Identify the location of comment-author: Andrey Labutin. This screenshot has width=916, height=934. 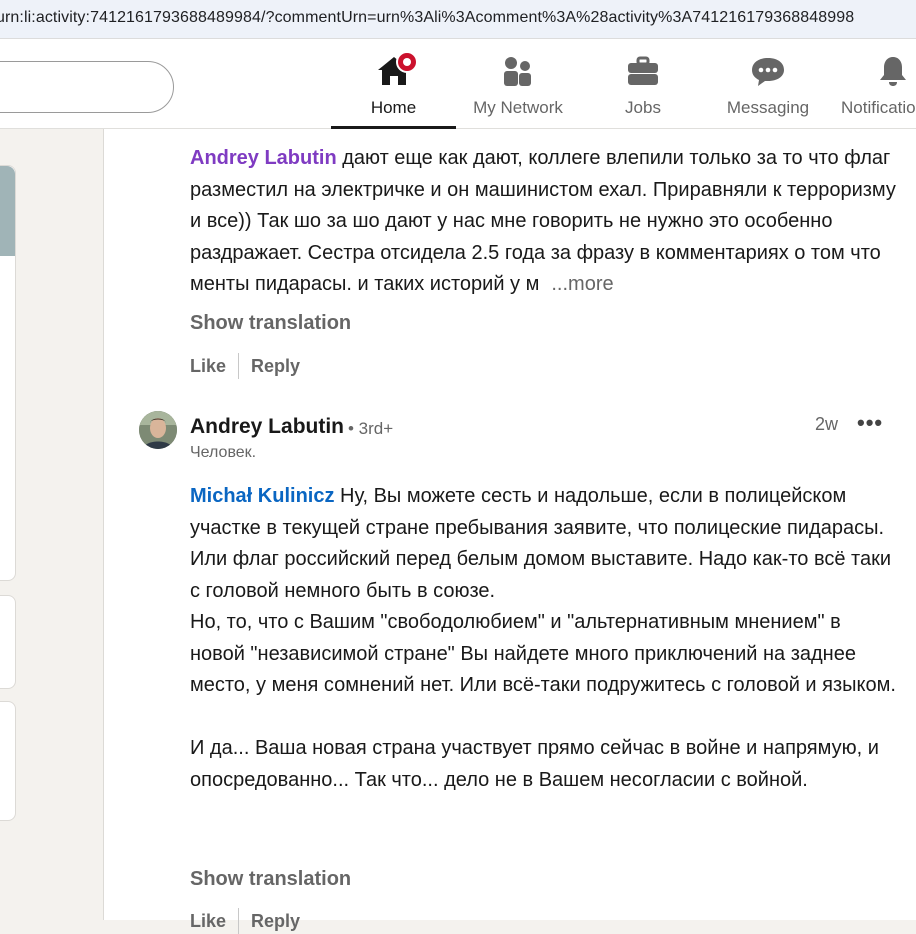
(267, 427).